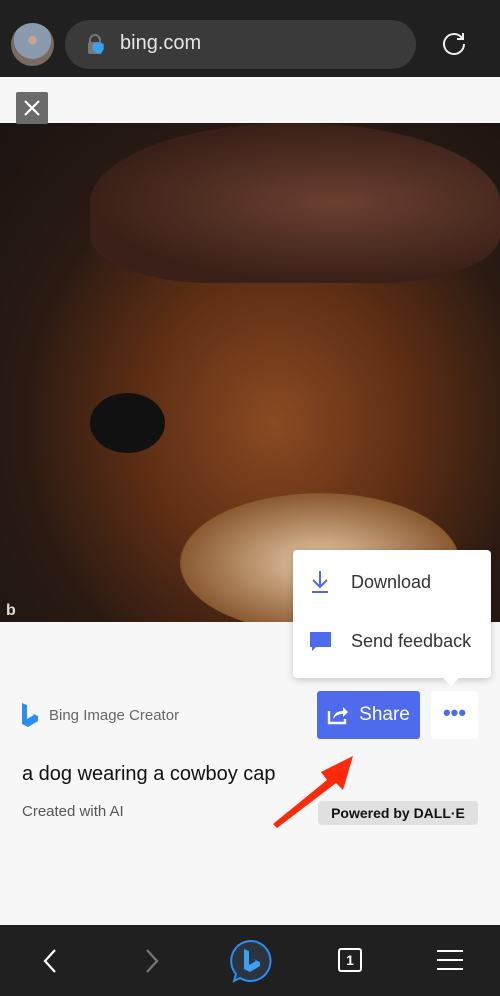 This screenshot has width=500, height=996. I want to click on more-options-menu: Download Send feedback, so click(392, 618).